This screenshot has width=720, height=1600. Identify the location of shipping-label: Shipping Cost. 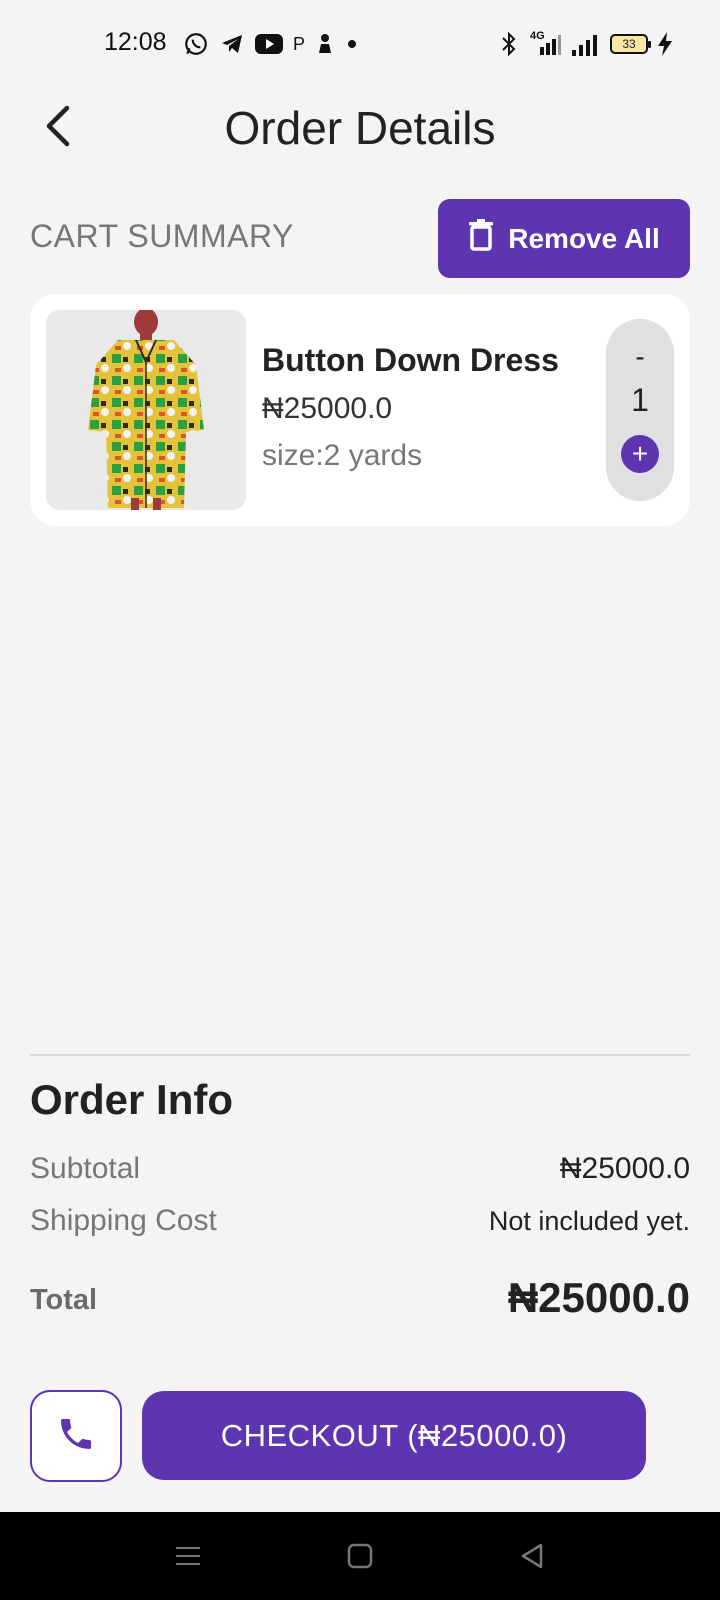
(123, 1220).